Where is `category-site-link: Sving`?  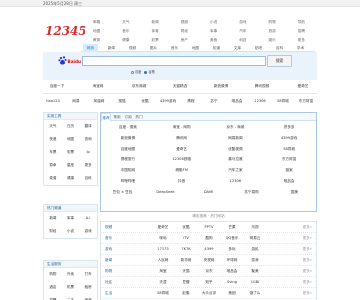 category-site-link: Sving is located at coordinates (232, 282).